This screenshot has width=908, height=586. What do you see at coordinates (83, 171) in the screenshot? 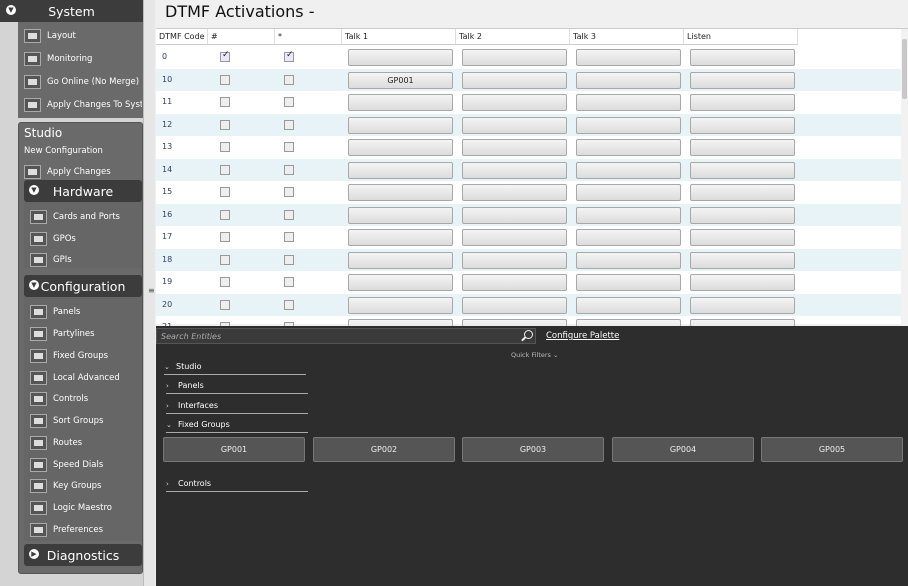
I see `apply-changes-button: Apply Changes` at bounding box center [83, 171].